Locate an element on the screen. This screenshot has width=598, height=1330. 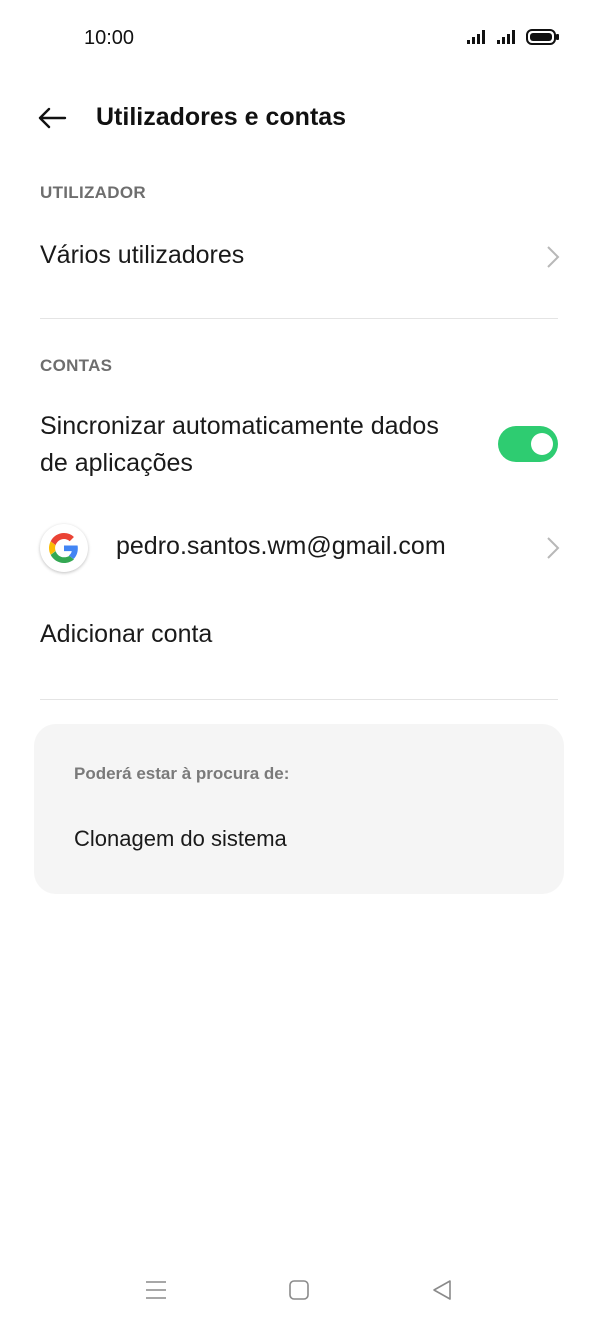
menu-icon is located at coordinates (156, 1290).